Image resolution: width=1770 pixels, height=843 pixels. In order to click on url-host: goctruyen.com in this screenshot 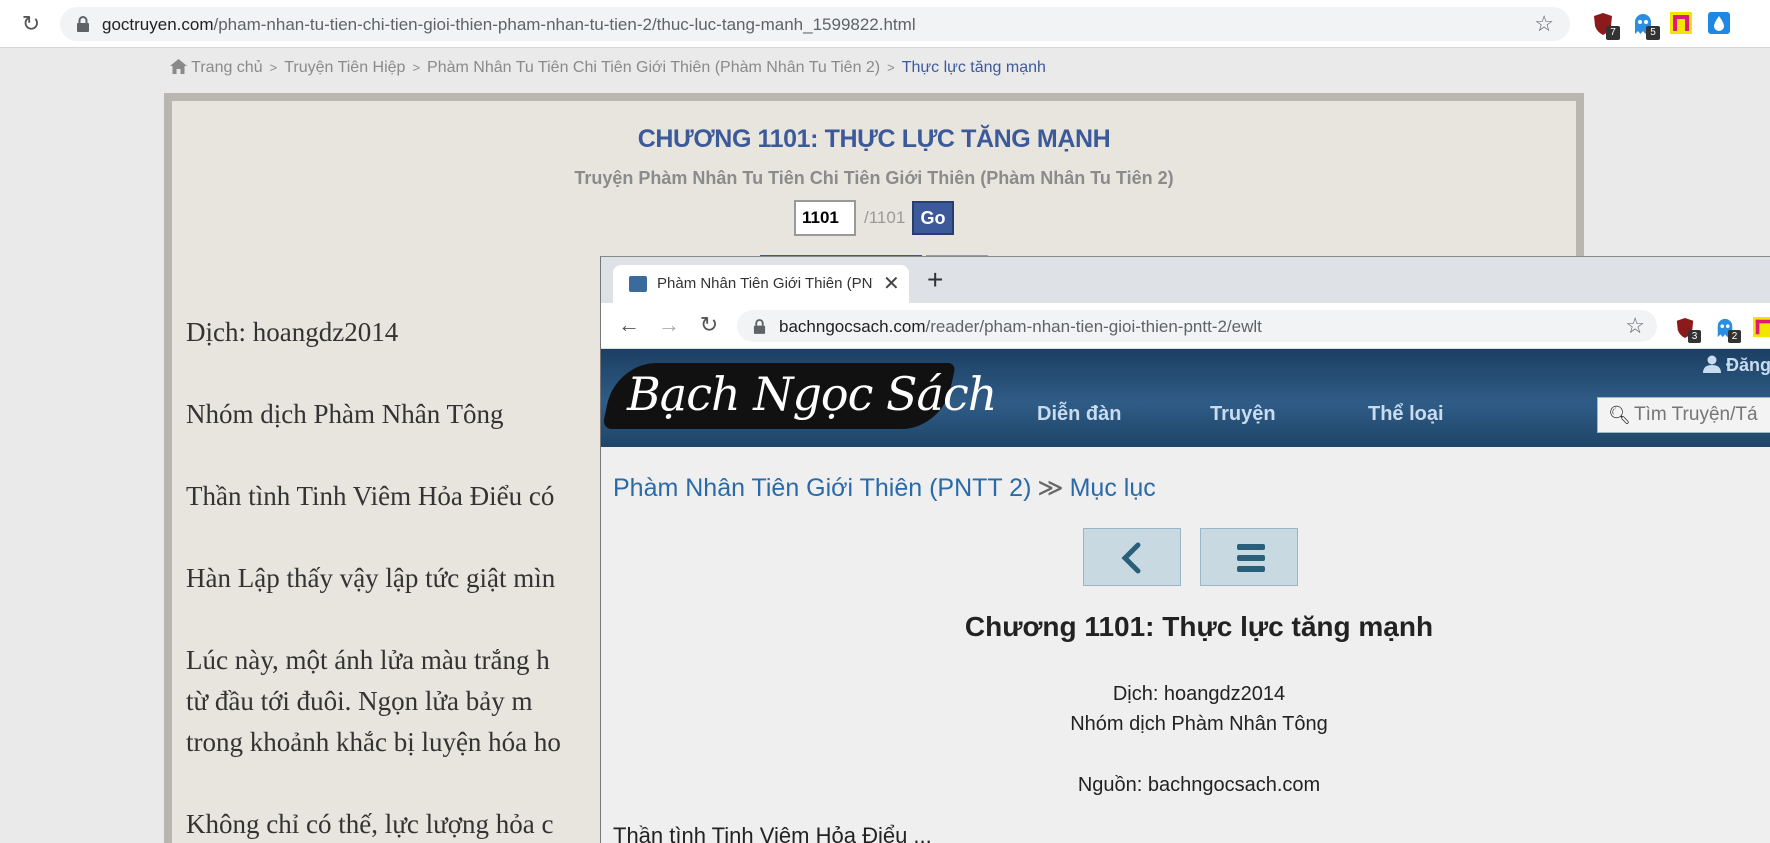, I will do `click(158, 24)`.